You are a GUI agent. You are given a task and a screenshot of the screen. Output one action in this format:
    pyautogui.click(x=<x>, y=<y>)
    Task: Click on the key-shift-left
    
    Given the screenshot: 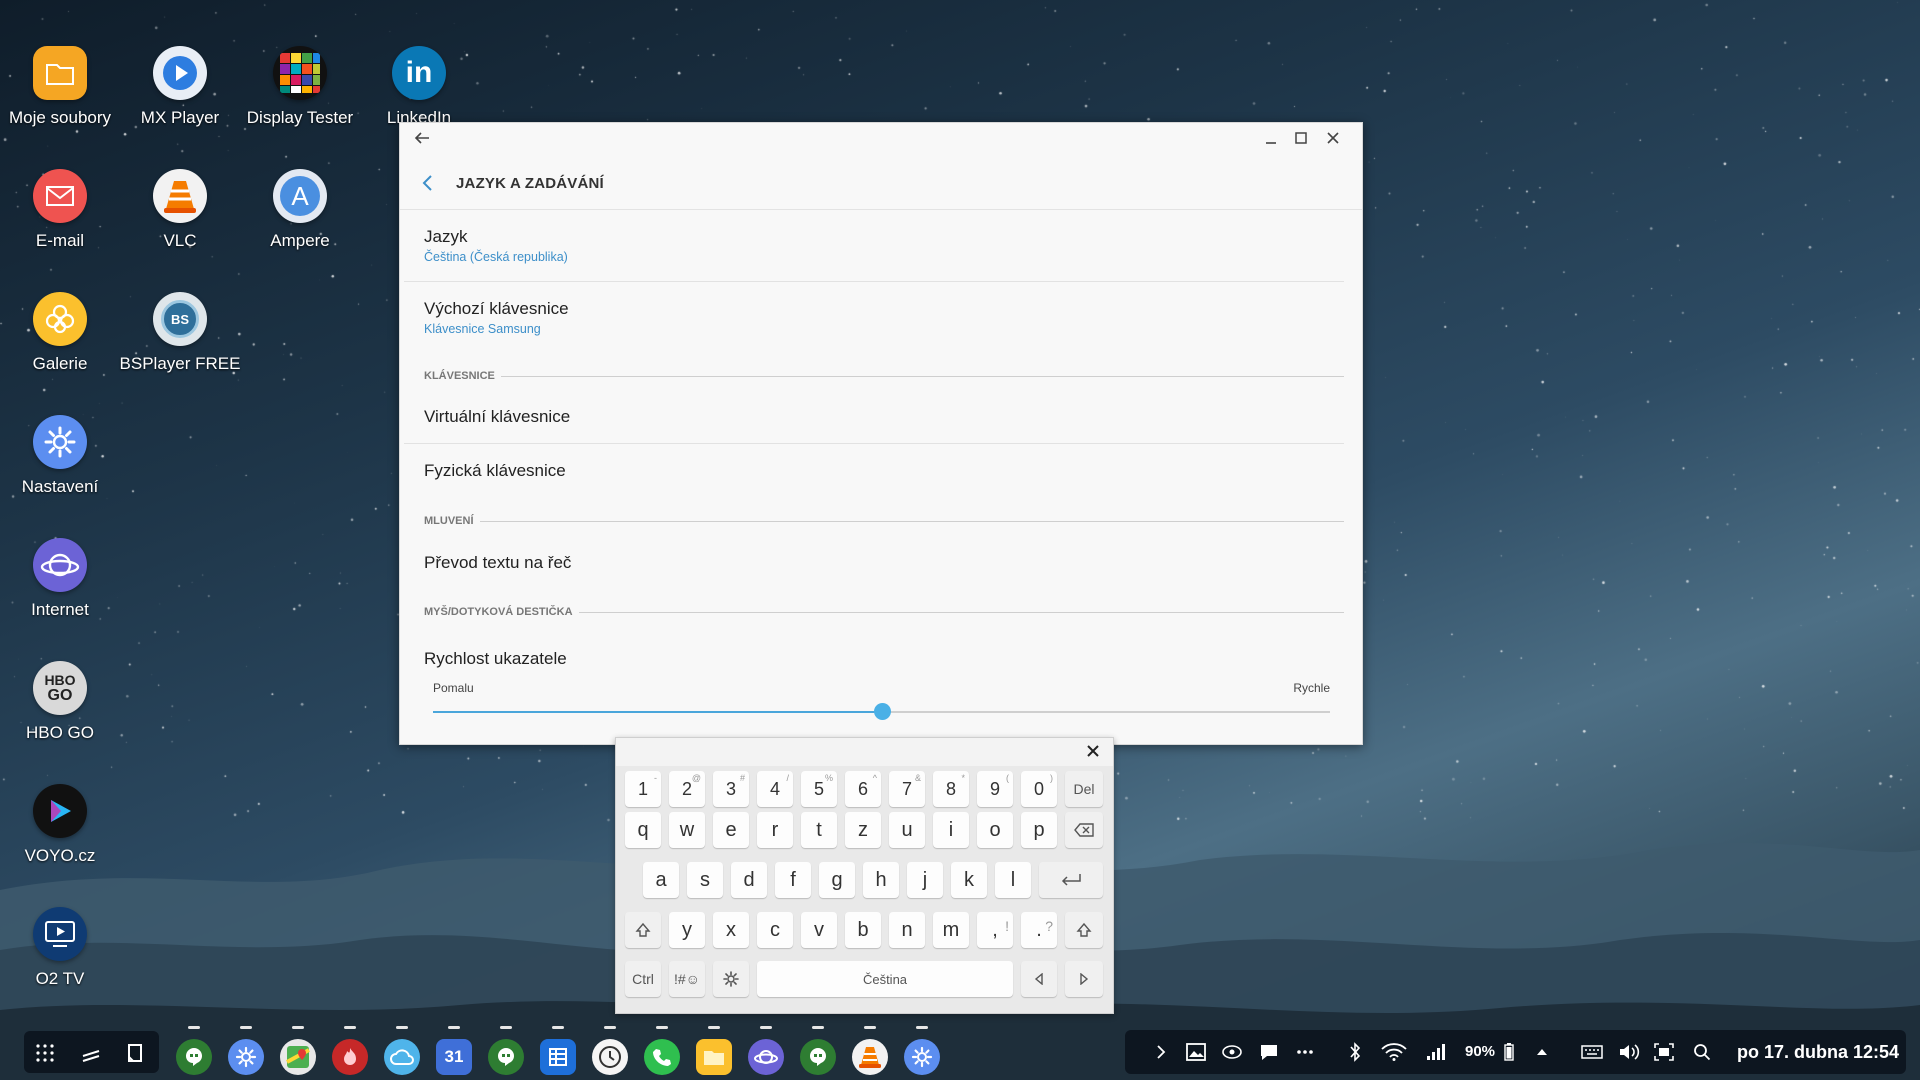 What is the action you would take?
    pyautogui.click(x=643, y=930)
    